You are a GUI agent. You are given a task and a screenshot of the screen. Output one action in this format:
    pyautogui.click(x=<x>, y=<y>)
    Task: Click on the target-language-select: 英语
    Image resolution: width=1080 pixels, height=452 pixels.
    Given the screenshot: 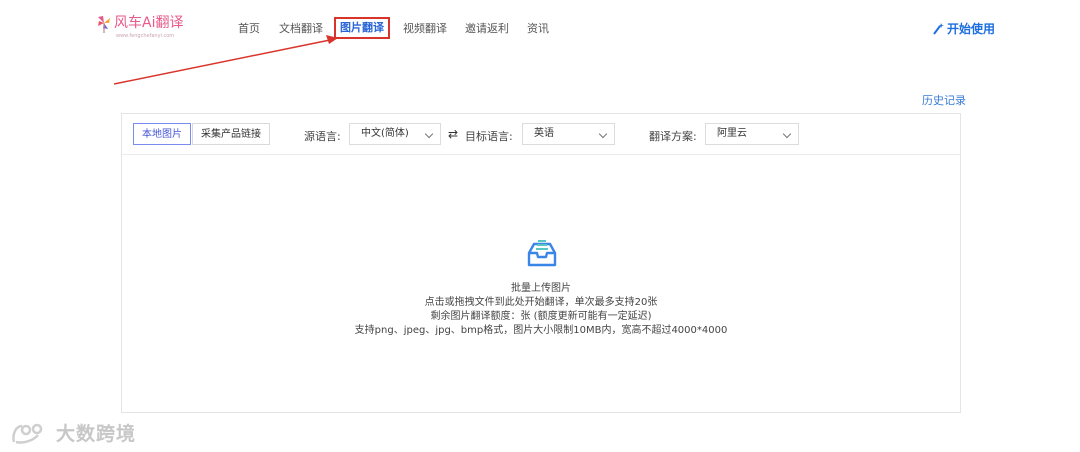 What is the action you would take?
    pyautogui.click(x=568, y=134)
    